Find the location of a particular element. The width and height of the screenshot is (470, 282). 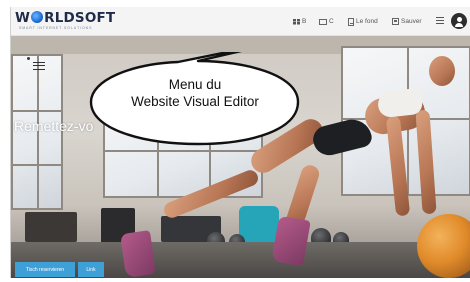

content-box-icon is located at coordinates (323, 21).